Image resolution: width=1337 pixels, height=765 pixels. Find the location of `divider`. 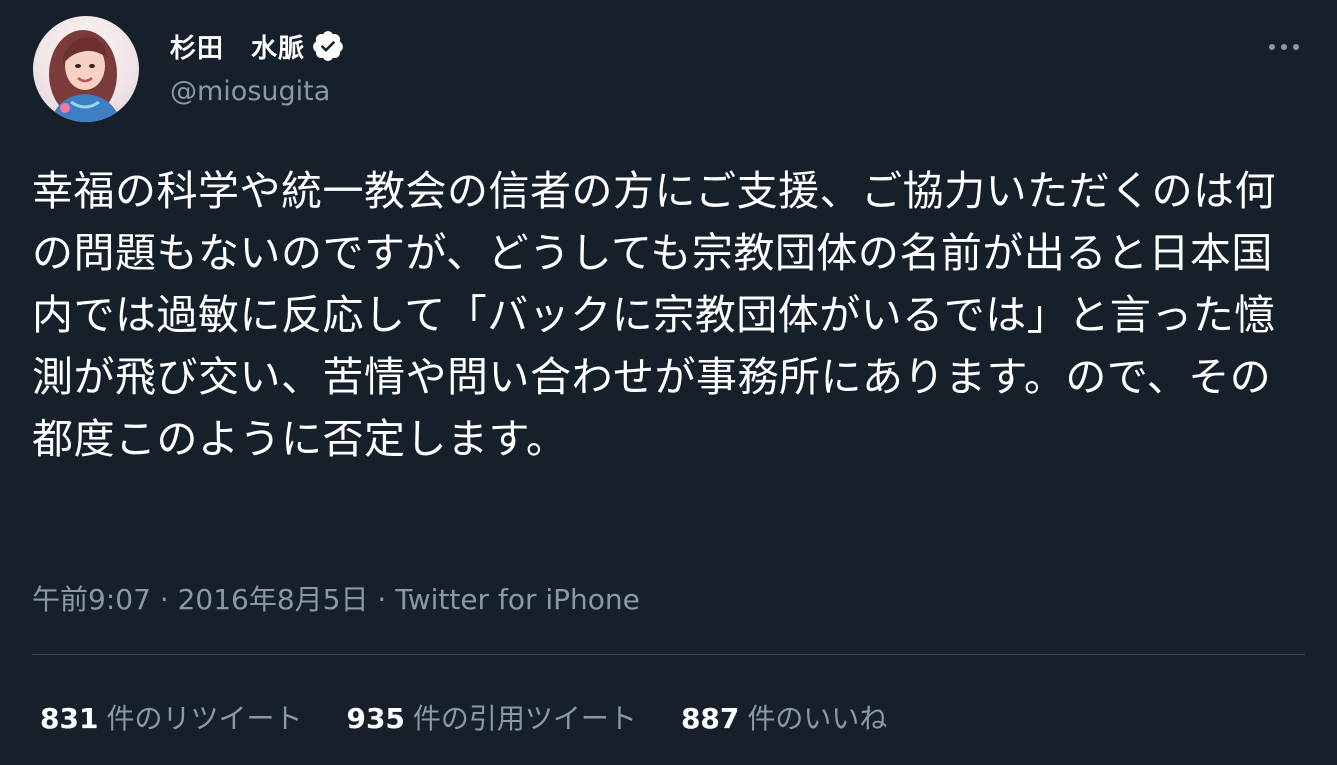

divider is located at coordinates (668, 654).